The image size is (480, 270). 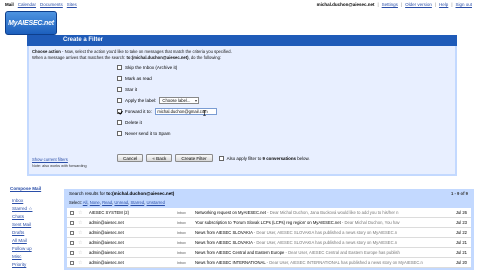 What do you see at coordinates (85, 202) in the screenshot?
I see `select-all-link: All` at bounding box center [85, 202].